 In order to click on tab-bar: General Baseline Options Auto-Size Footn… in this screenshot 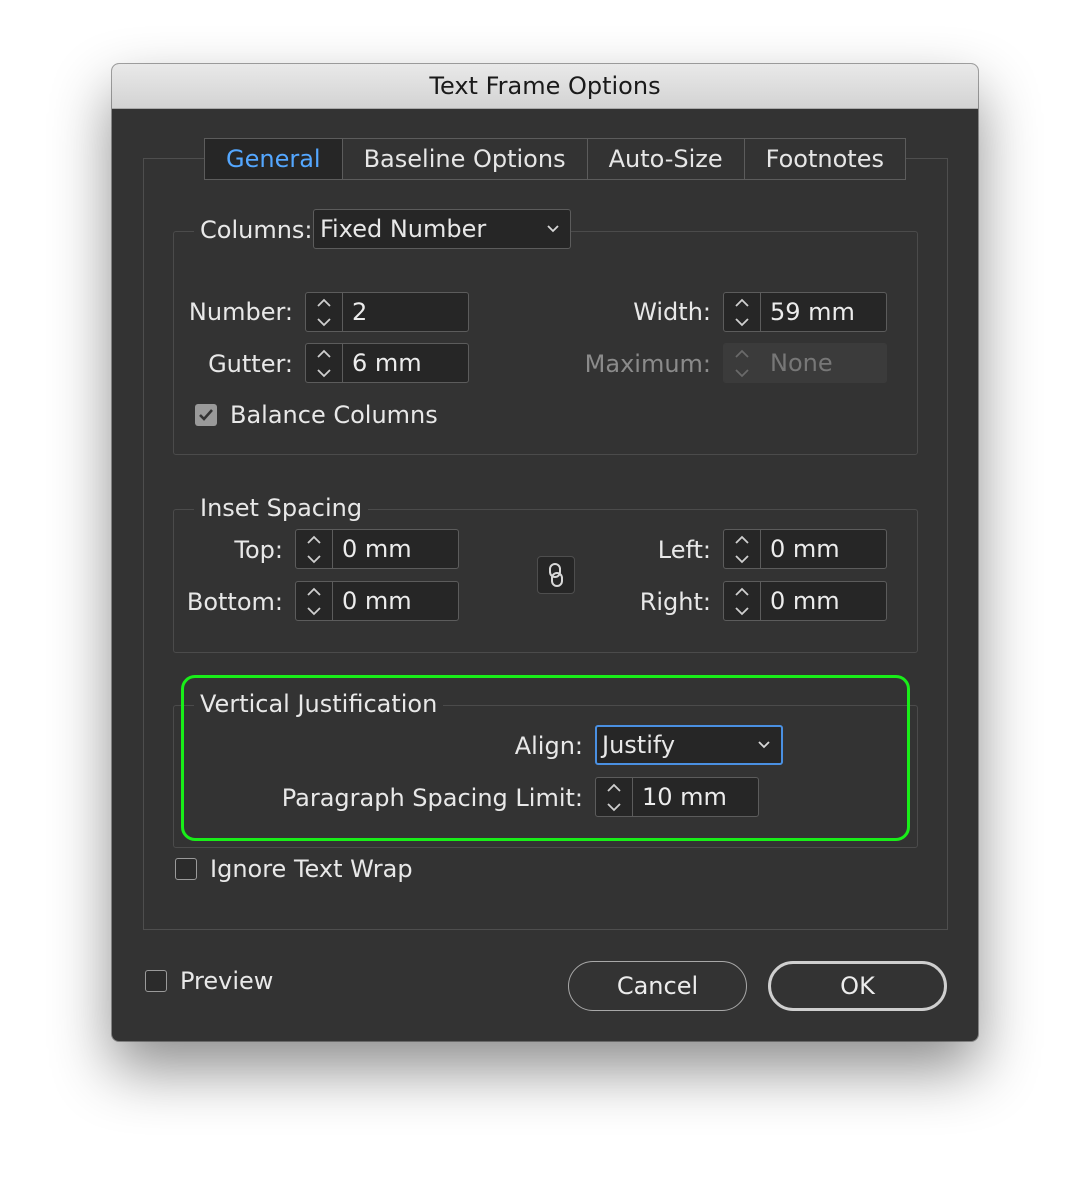, I will do `click(555, 159)`.